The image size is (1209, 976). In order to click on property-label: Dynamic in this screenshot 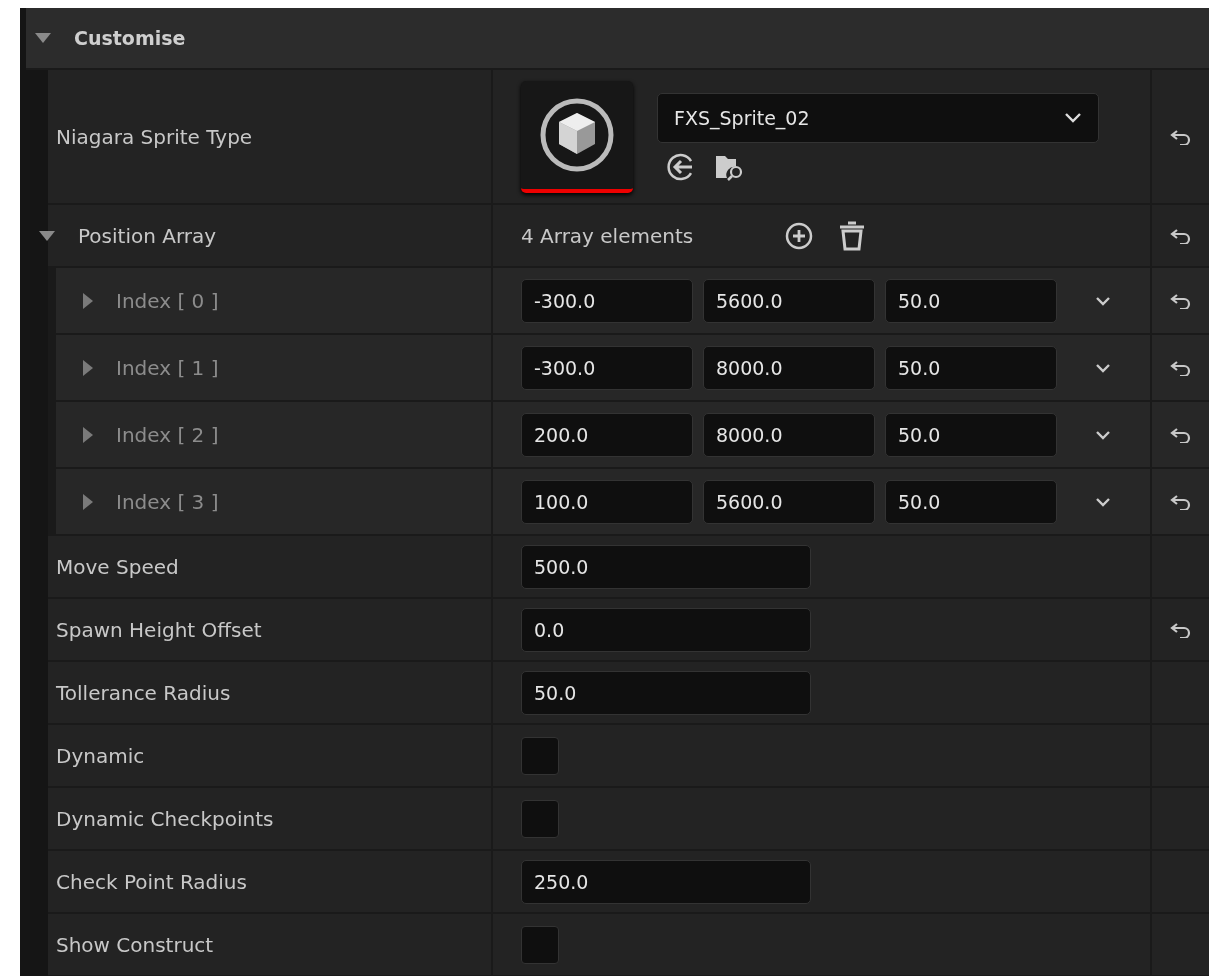, I will do `click(100, 755)`.